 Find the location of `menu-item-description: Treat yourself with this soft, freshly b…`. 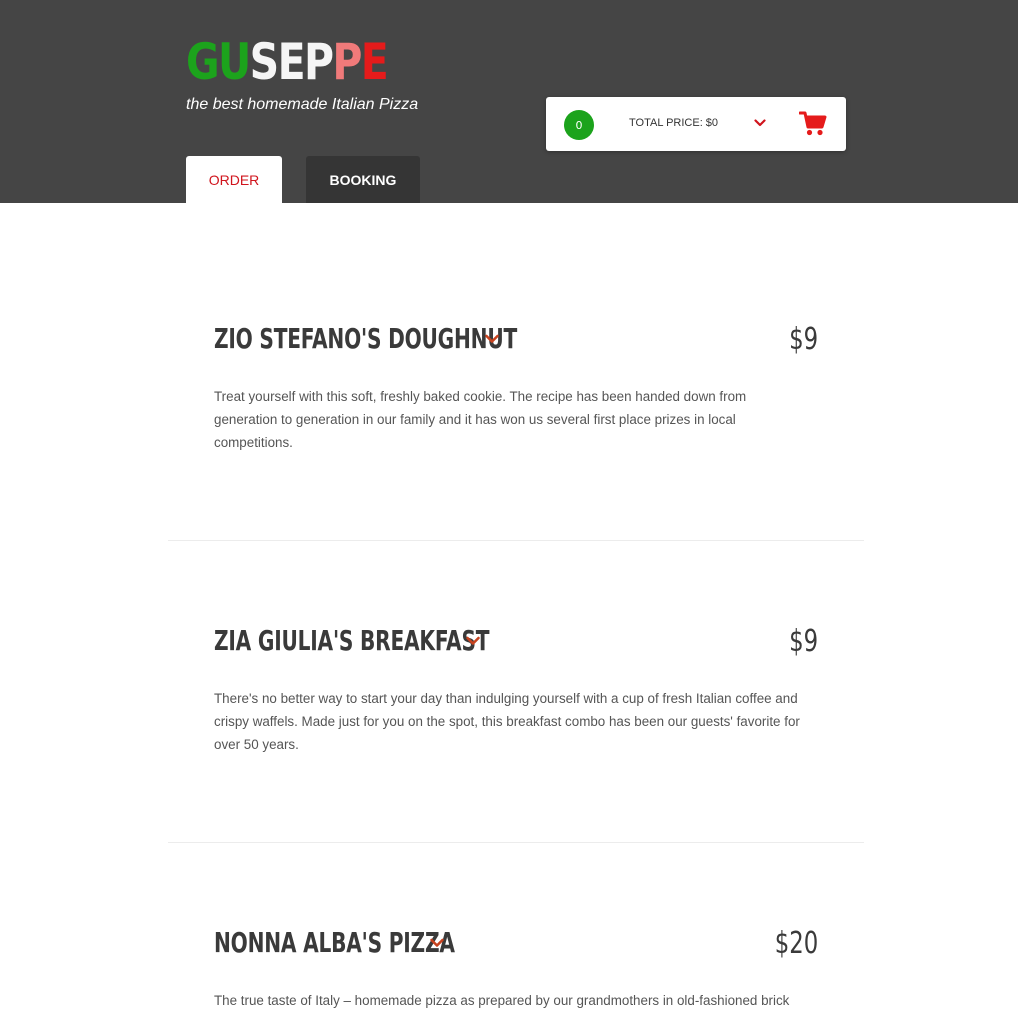

menu-item-description: Treat yourself with this soft, freshly b… is located at coordinates (480, 419).